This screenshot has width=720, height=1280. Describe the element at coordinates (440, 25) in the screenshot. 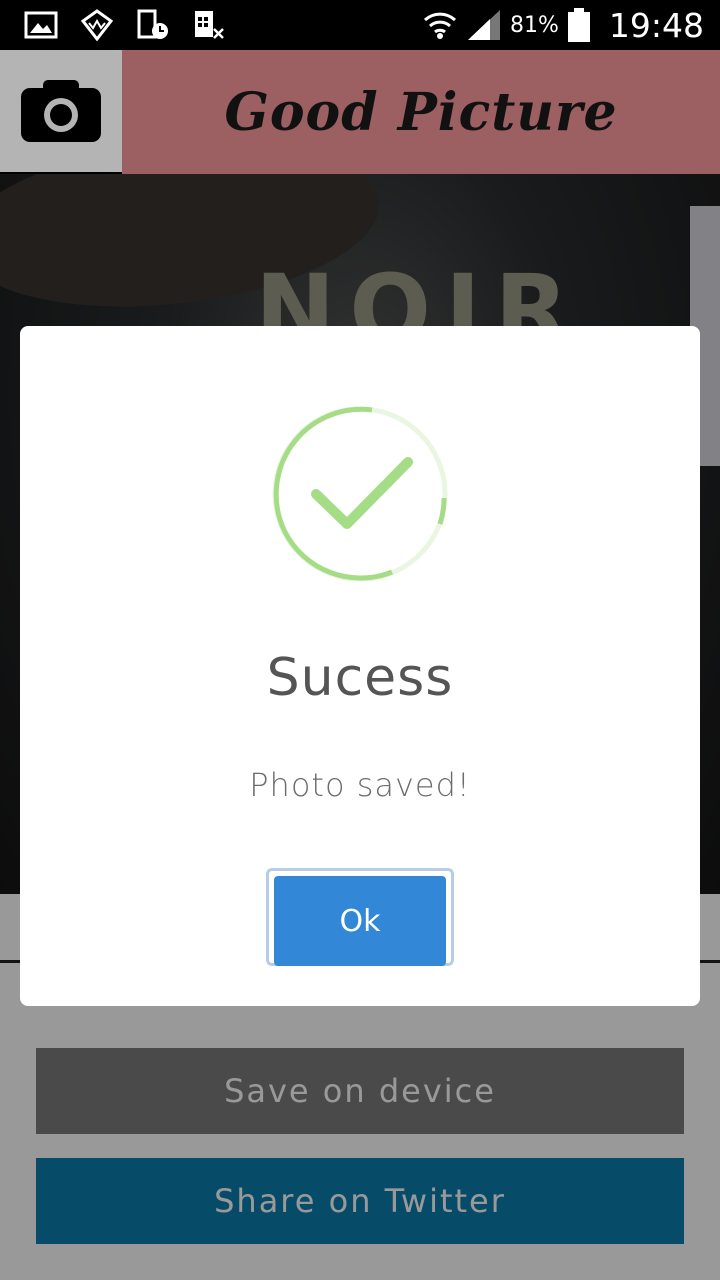

I see `wifi-icon` at that location.